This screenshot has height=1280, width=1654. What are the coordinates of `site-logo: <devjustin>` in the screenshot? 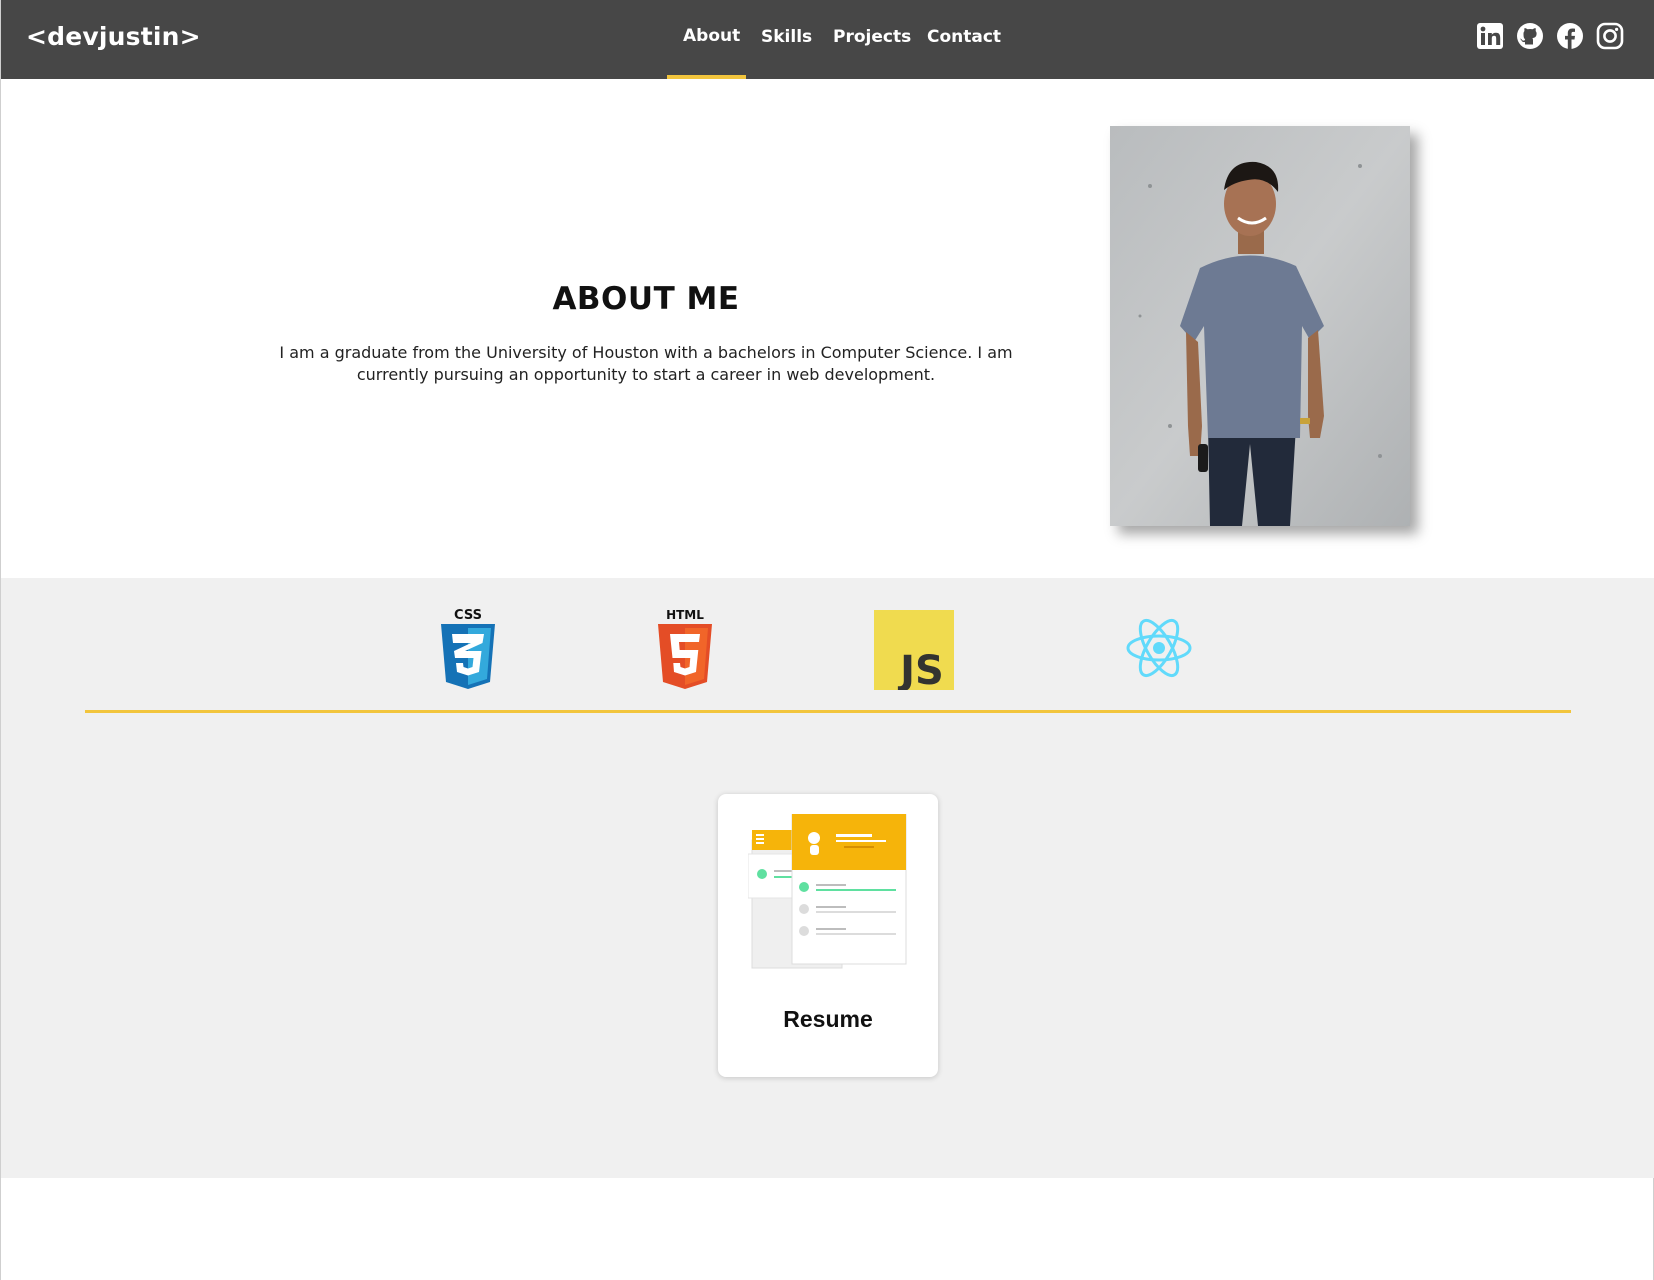 It's located at (113, 36).